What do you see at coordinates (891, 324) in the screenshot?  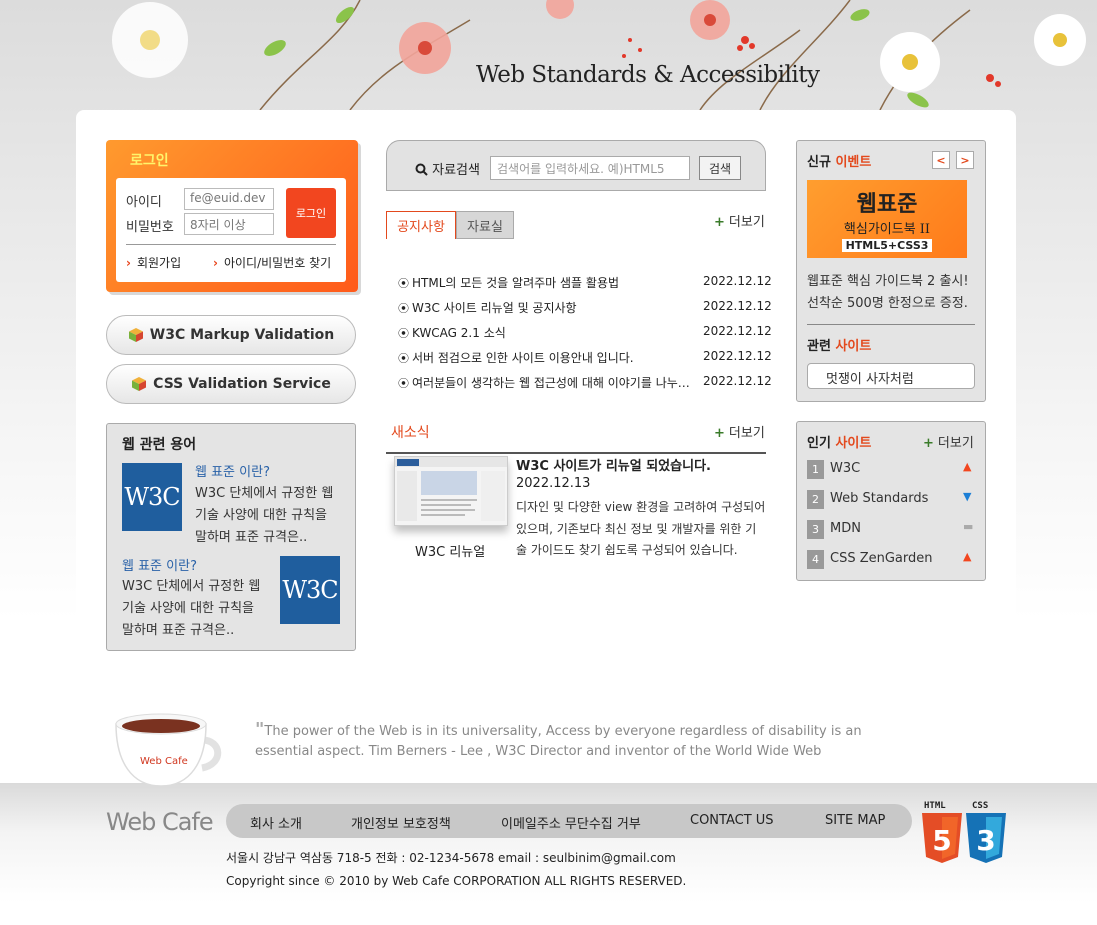 I see `event-divider` at bounding box center [891, 324].